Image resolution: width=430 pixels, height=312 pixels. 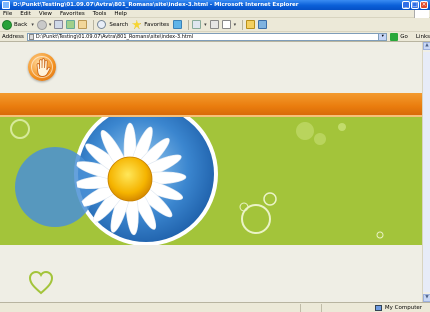 I want to click on window-controls: _ □ ×, so click(x=414, y=5).